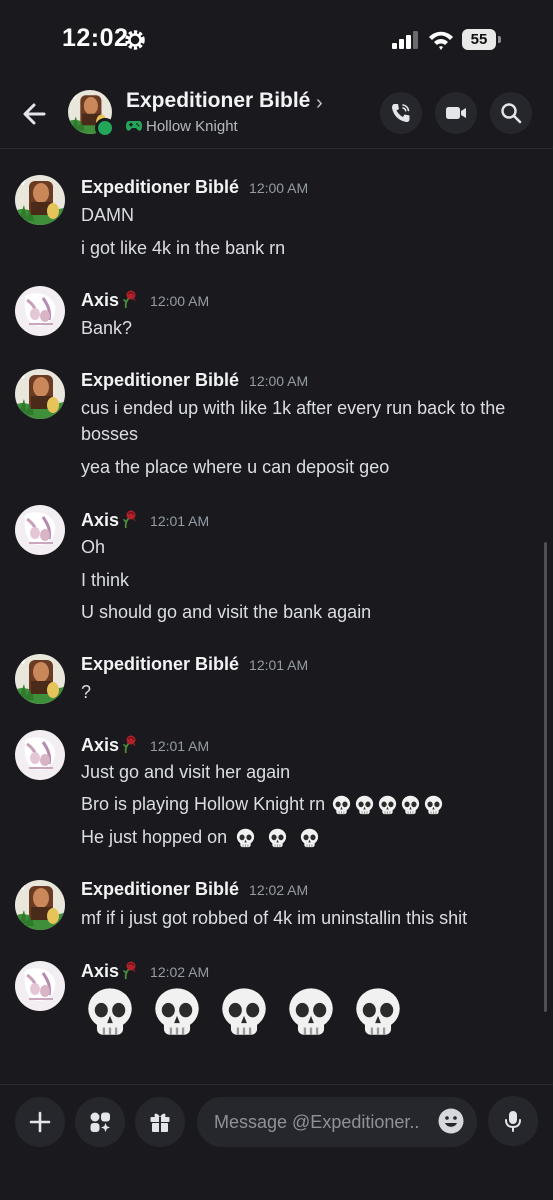  I want to click on gift-icon, so click(160, 1122).